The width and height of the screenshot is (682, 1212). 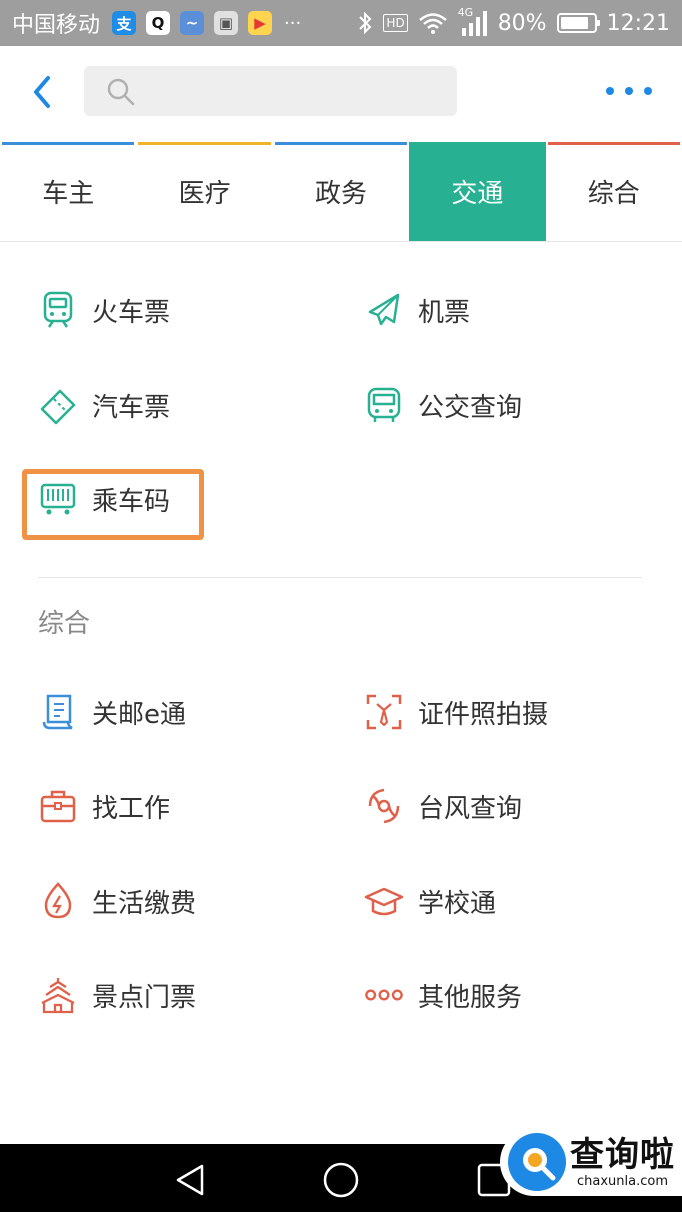 I want to click on service-scenic-tickets: 景点门票, so click(x=117, y=995).